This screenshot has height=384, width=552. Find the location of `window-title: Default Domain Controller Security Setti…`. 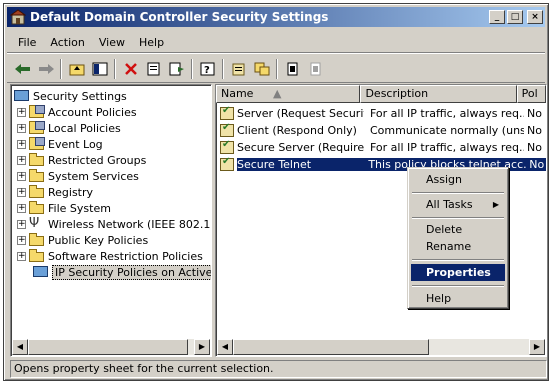

window-title: Default Domain Controller Security Setti… is located at coordinates (179, 17).